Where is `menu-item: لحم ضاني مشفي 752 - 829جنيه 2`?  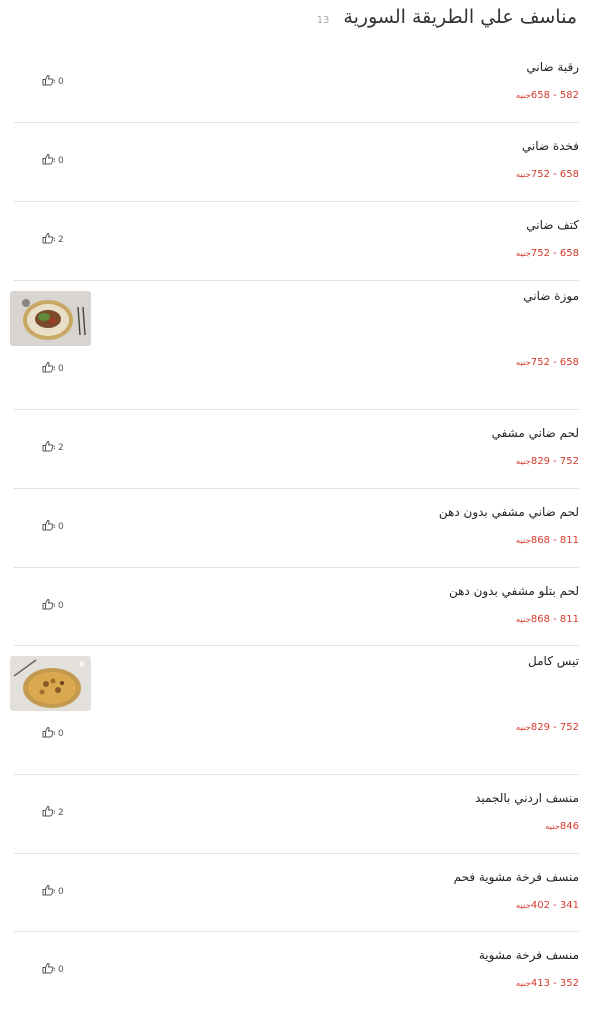 menu-item: لحم ضاني مشفي 752 - 829جنيه 2 is located at coordinates (296, 449).